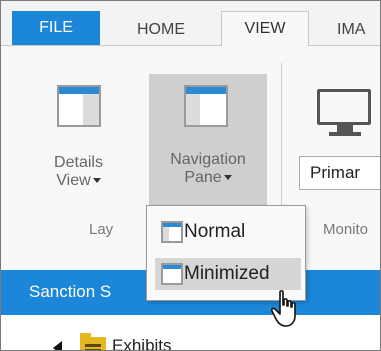  Describe the element at coordinates (161, 30) in the screenshot. I see `tab-home: HOME` at that location.